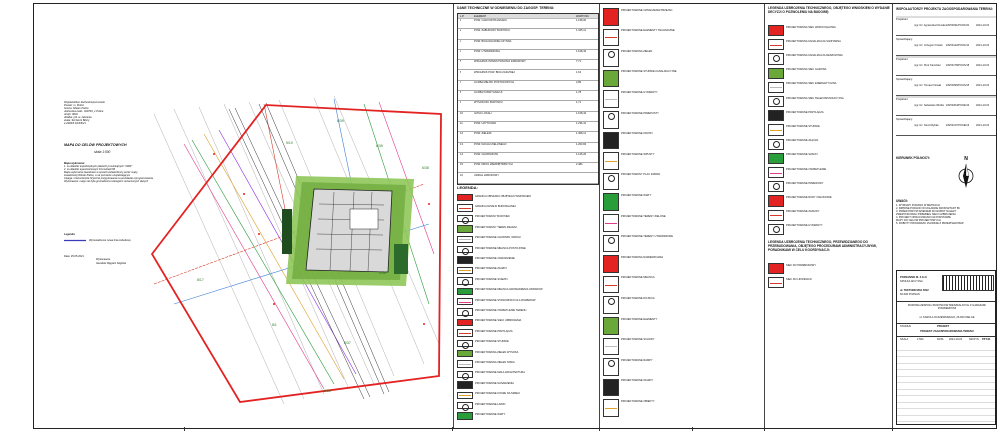 The image size is (1000, 433). I want to click on legend-text: PROJEKTOWANE TERENY UTWARDZONE, so click(647, 237).